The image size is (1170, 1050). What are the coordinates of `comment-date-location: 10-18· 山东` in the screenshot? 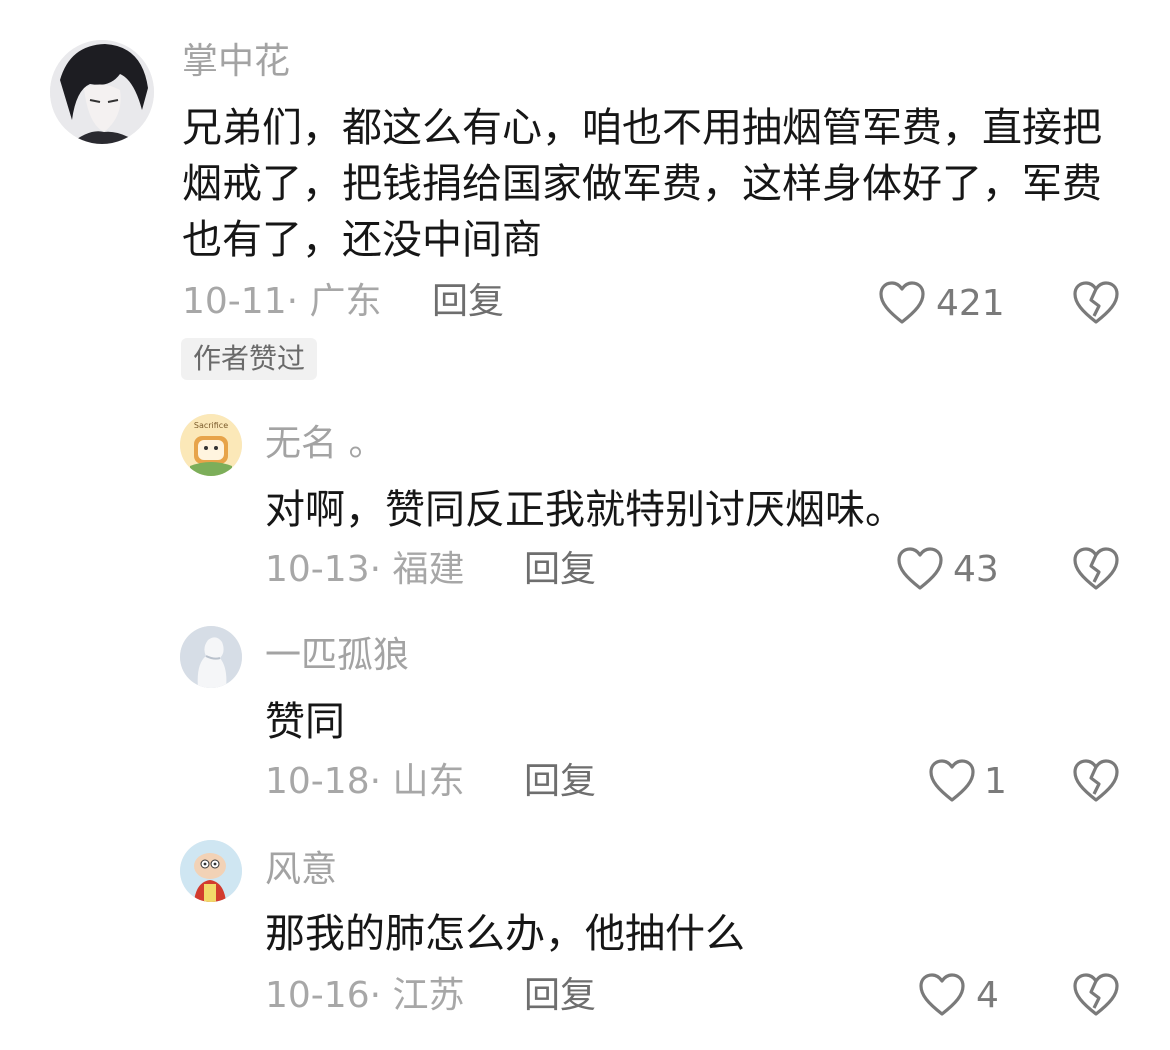 It's located at (365, 781).